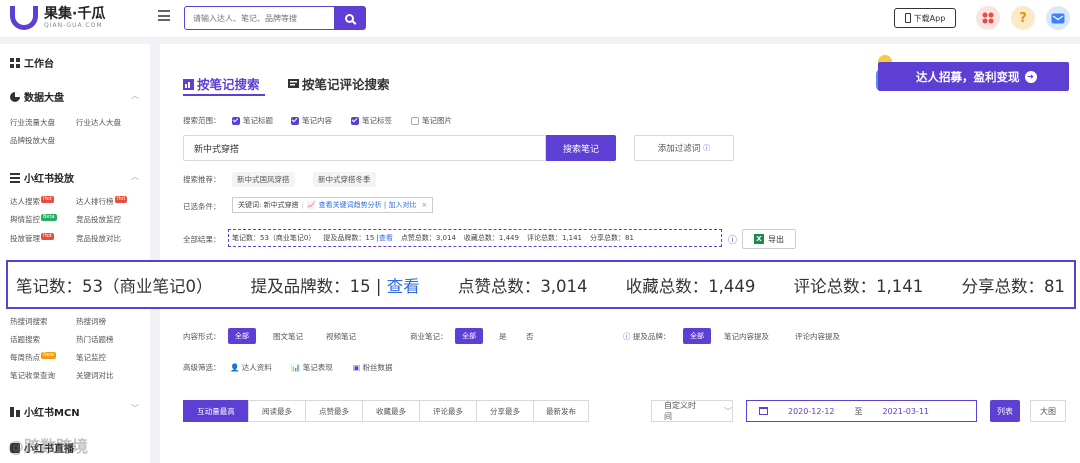  What do you see at coordinates (386, 238) in the screenshot?
I see `view-brands-link: 查看` at bounding box center [386, 238].